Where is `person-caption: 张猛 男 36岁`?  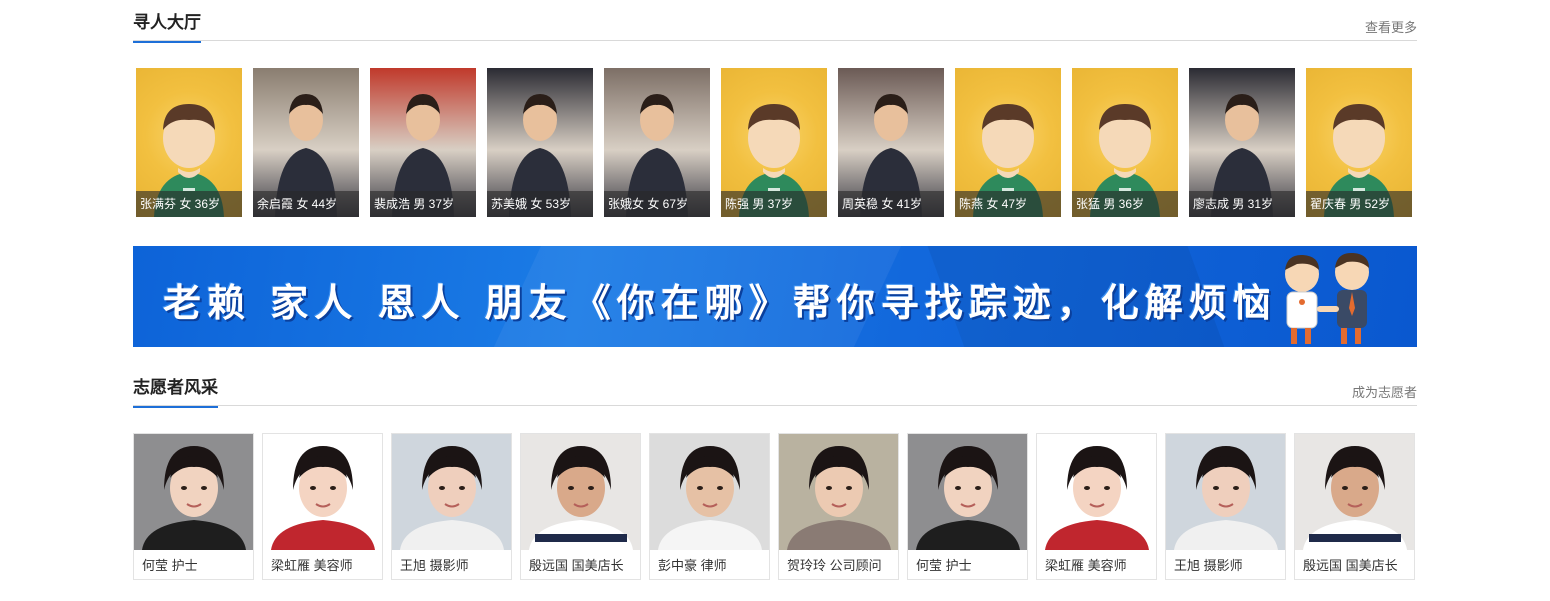
person-caption: 张猛 男 36岁 is located at coordinates (1125, 204).